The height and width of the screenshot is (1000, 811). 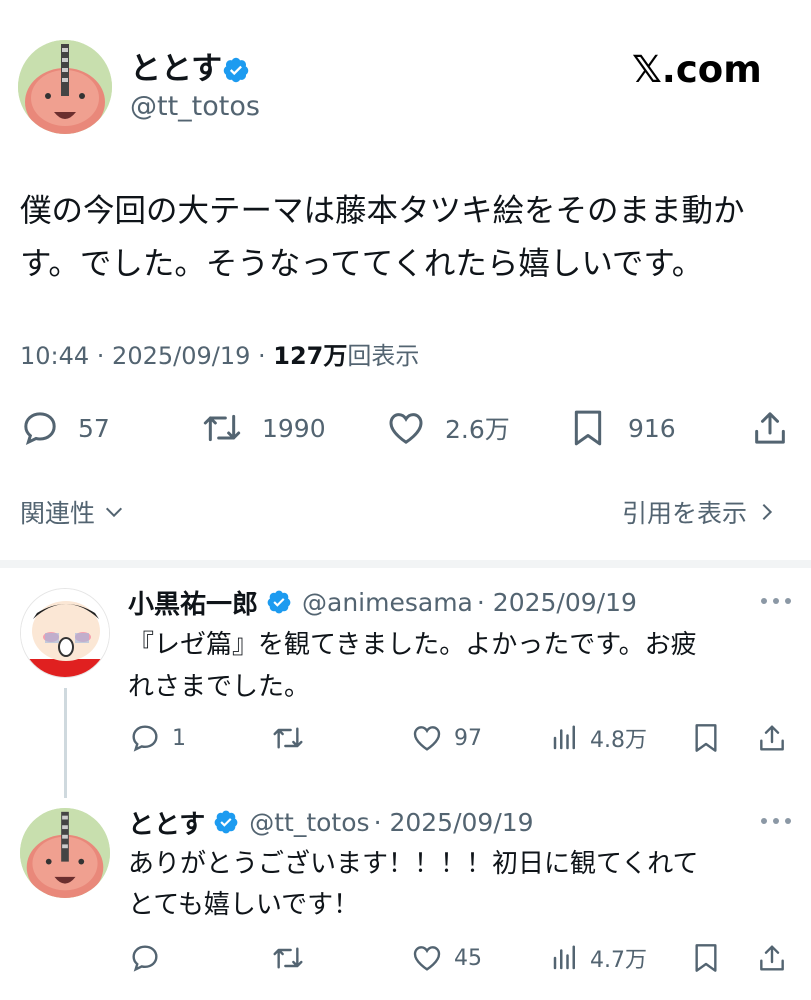 I want to click on reply-reply-button, so click(x=145, y=958).